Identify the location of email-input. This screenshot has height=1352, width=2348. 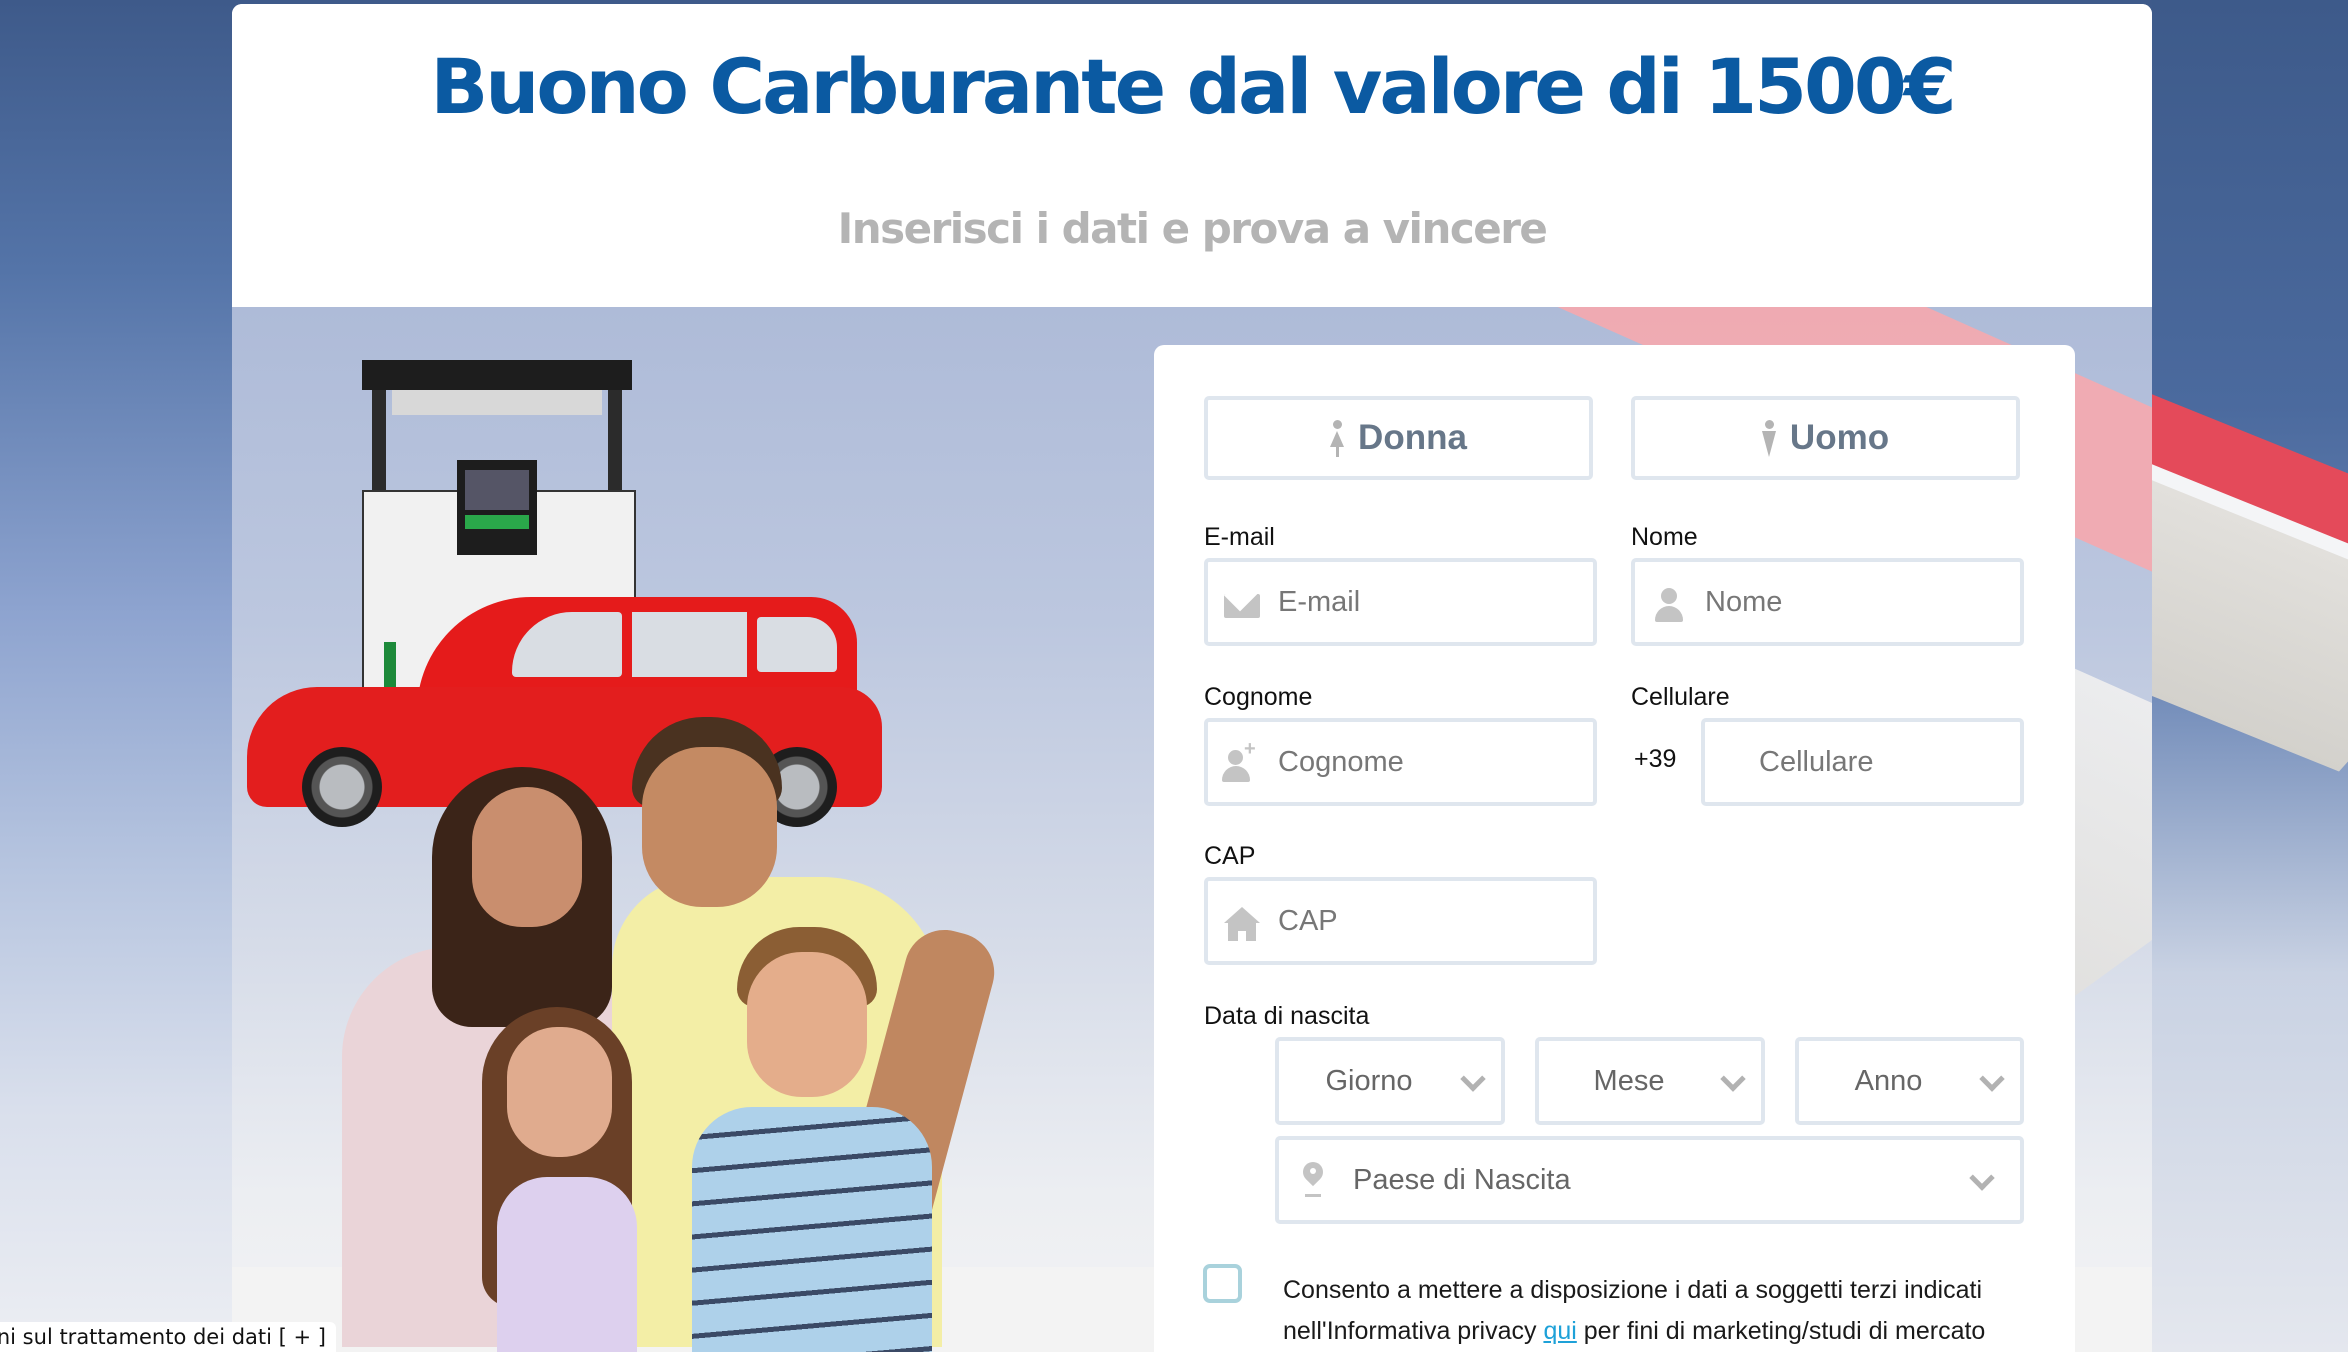
(1466, 602).